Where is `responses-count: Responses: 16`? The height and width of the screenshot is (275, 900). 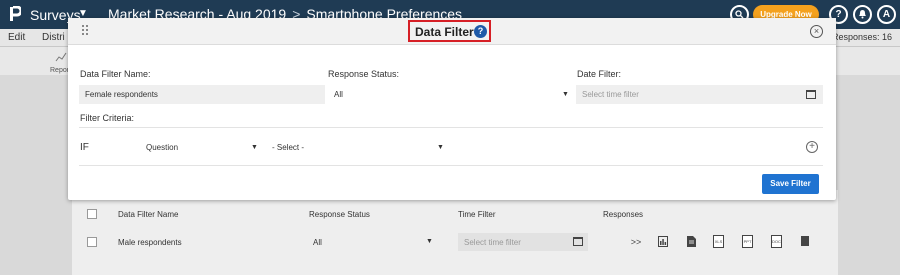
responses-count: Responses: 16 is located at coordinates (861, 37).